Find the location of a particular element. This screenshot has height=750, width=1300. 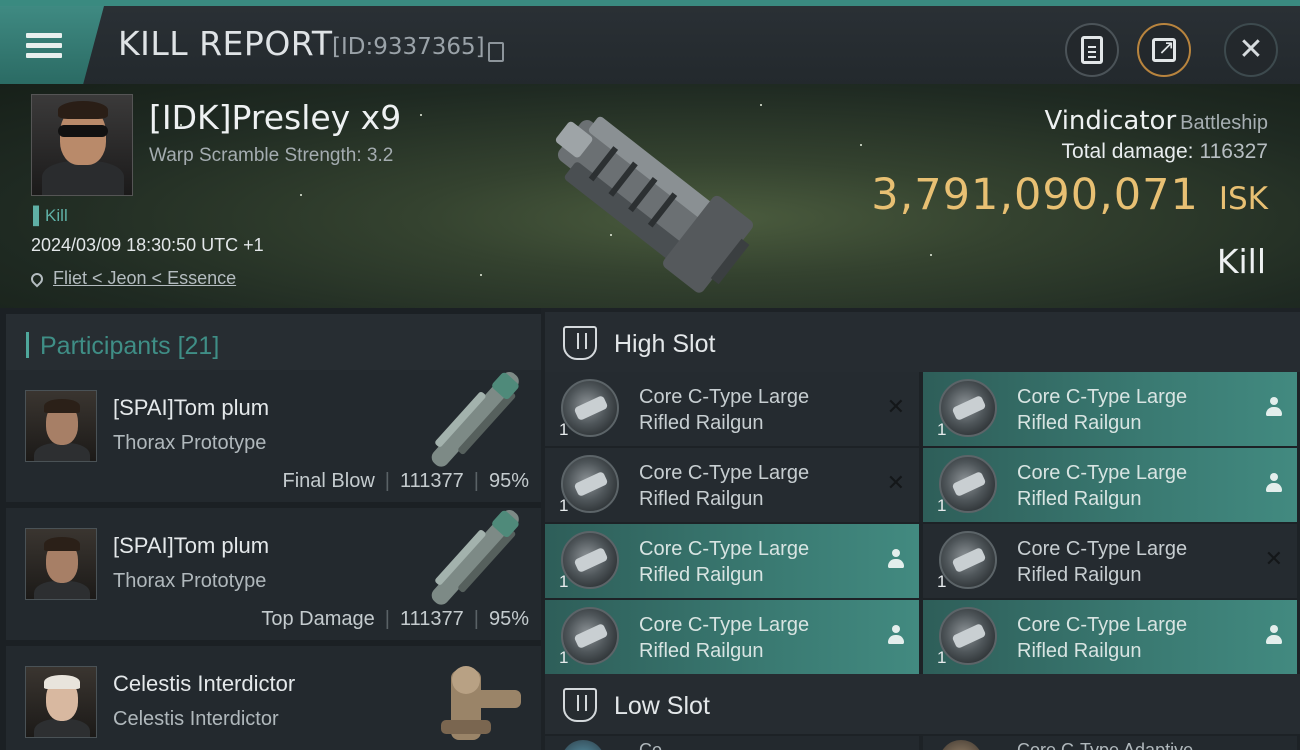

victim-ship-type: Vindicator Battleship is located at coordinates (1156, 121).